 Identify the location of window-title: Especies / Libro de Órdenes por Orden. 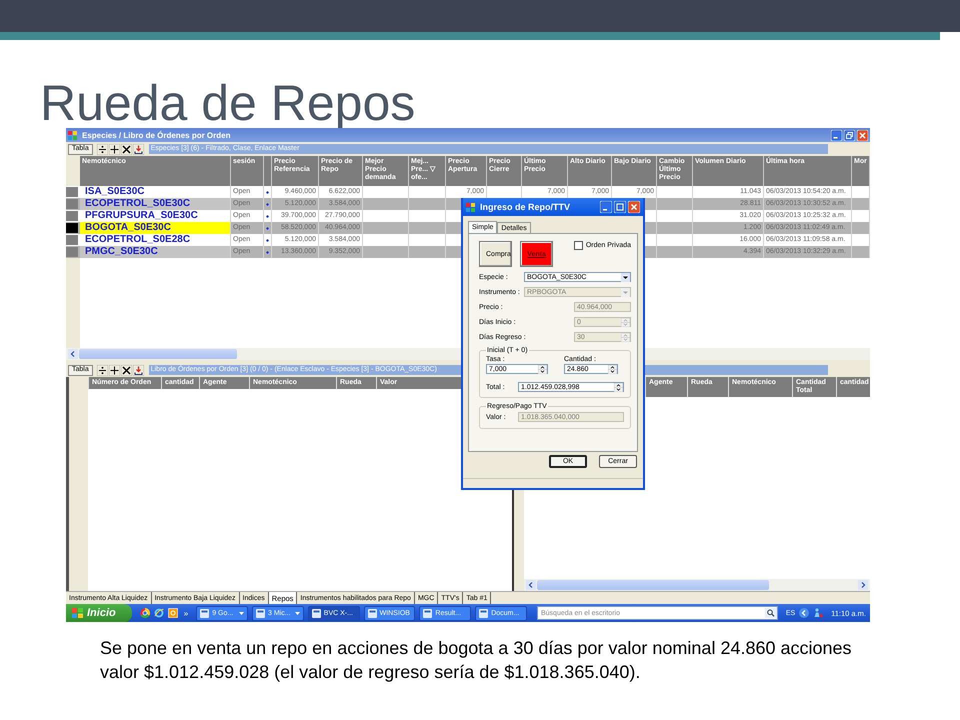
(156, 135).